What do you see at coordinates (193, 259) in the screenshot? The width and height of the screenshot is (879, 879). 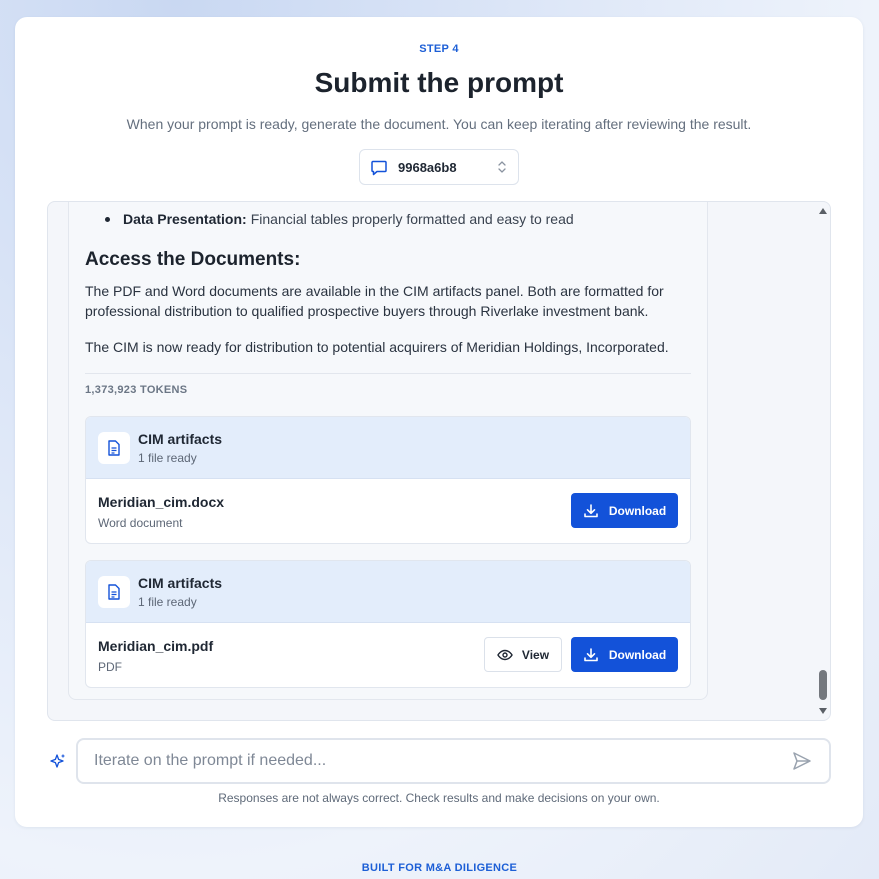 I see `section-heading: Access the Documents:` at bounding box center [193, 259].